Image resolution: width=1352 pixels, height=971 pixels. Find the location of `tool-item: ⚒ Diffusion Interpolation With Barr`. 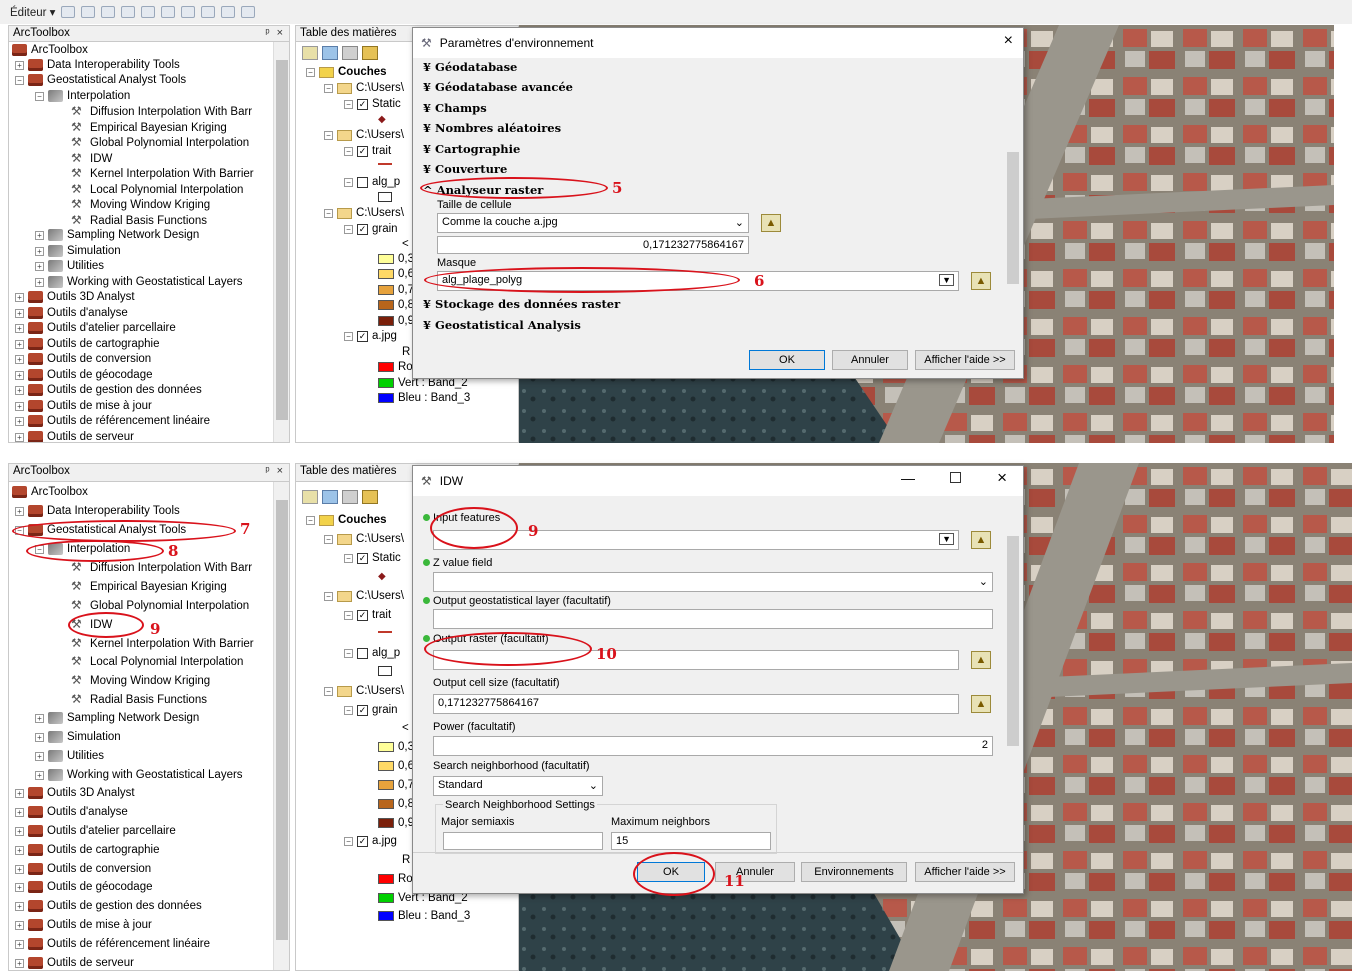

tool-item: ⚒ Diffusion Interpolation With Barr is located at coordinates (161, 567).